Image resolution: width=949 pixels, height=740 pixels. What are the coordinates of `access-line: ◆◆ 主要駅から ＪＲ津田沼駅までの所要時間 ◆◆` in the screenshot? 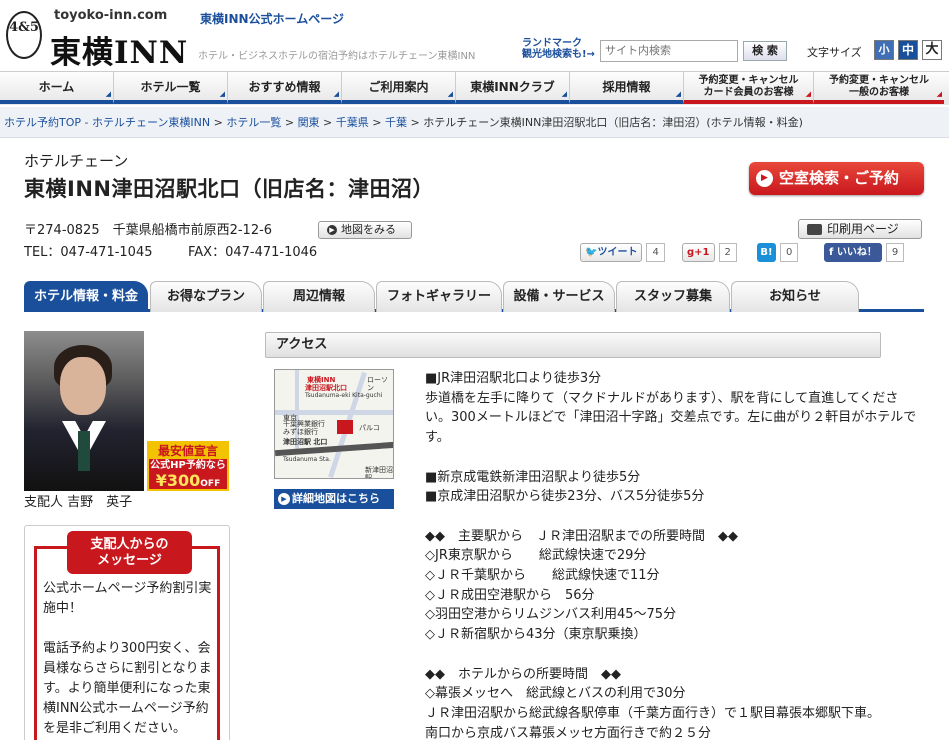 It's located at (581, 536).